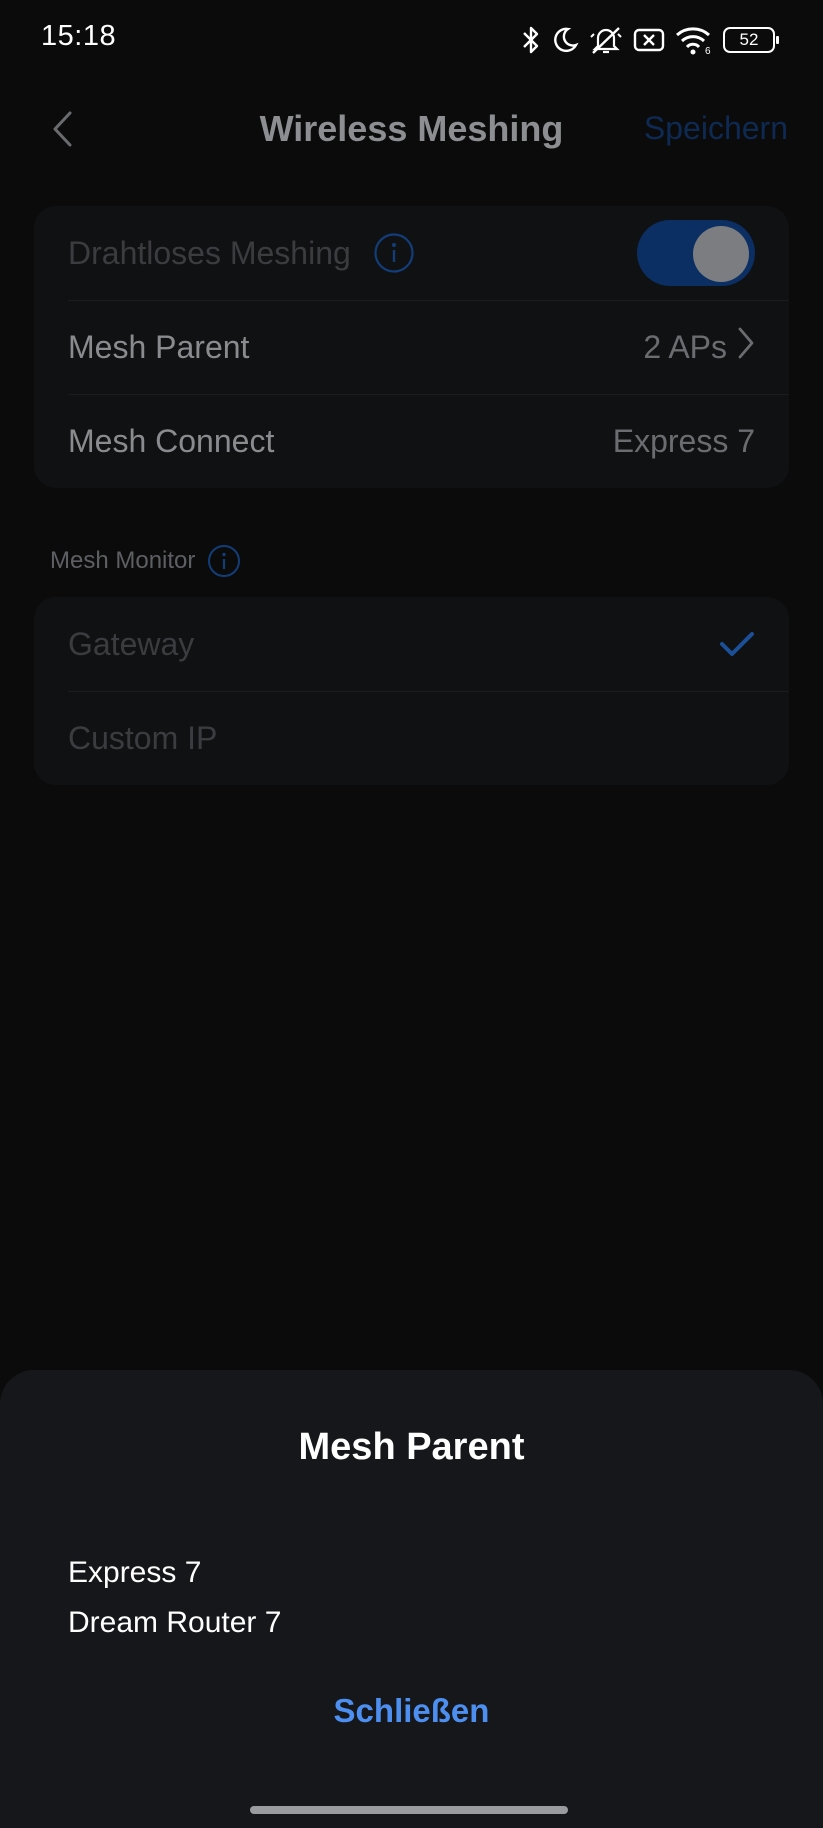  Describe the element at coordinates (716, 128) in the screenshot. I see `save-button: Speichern` at that location.